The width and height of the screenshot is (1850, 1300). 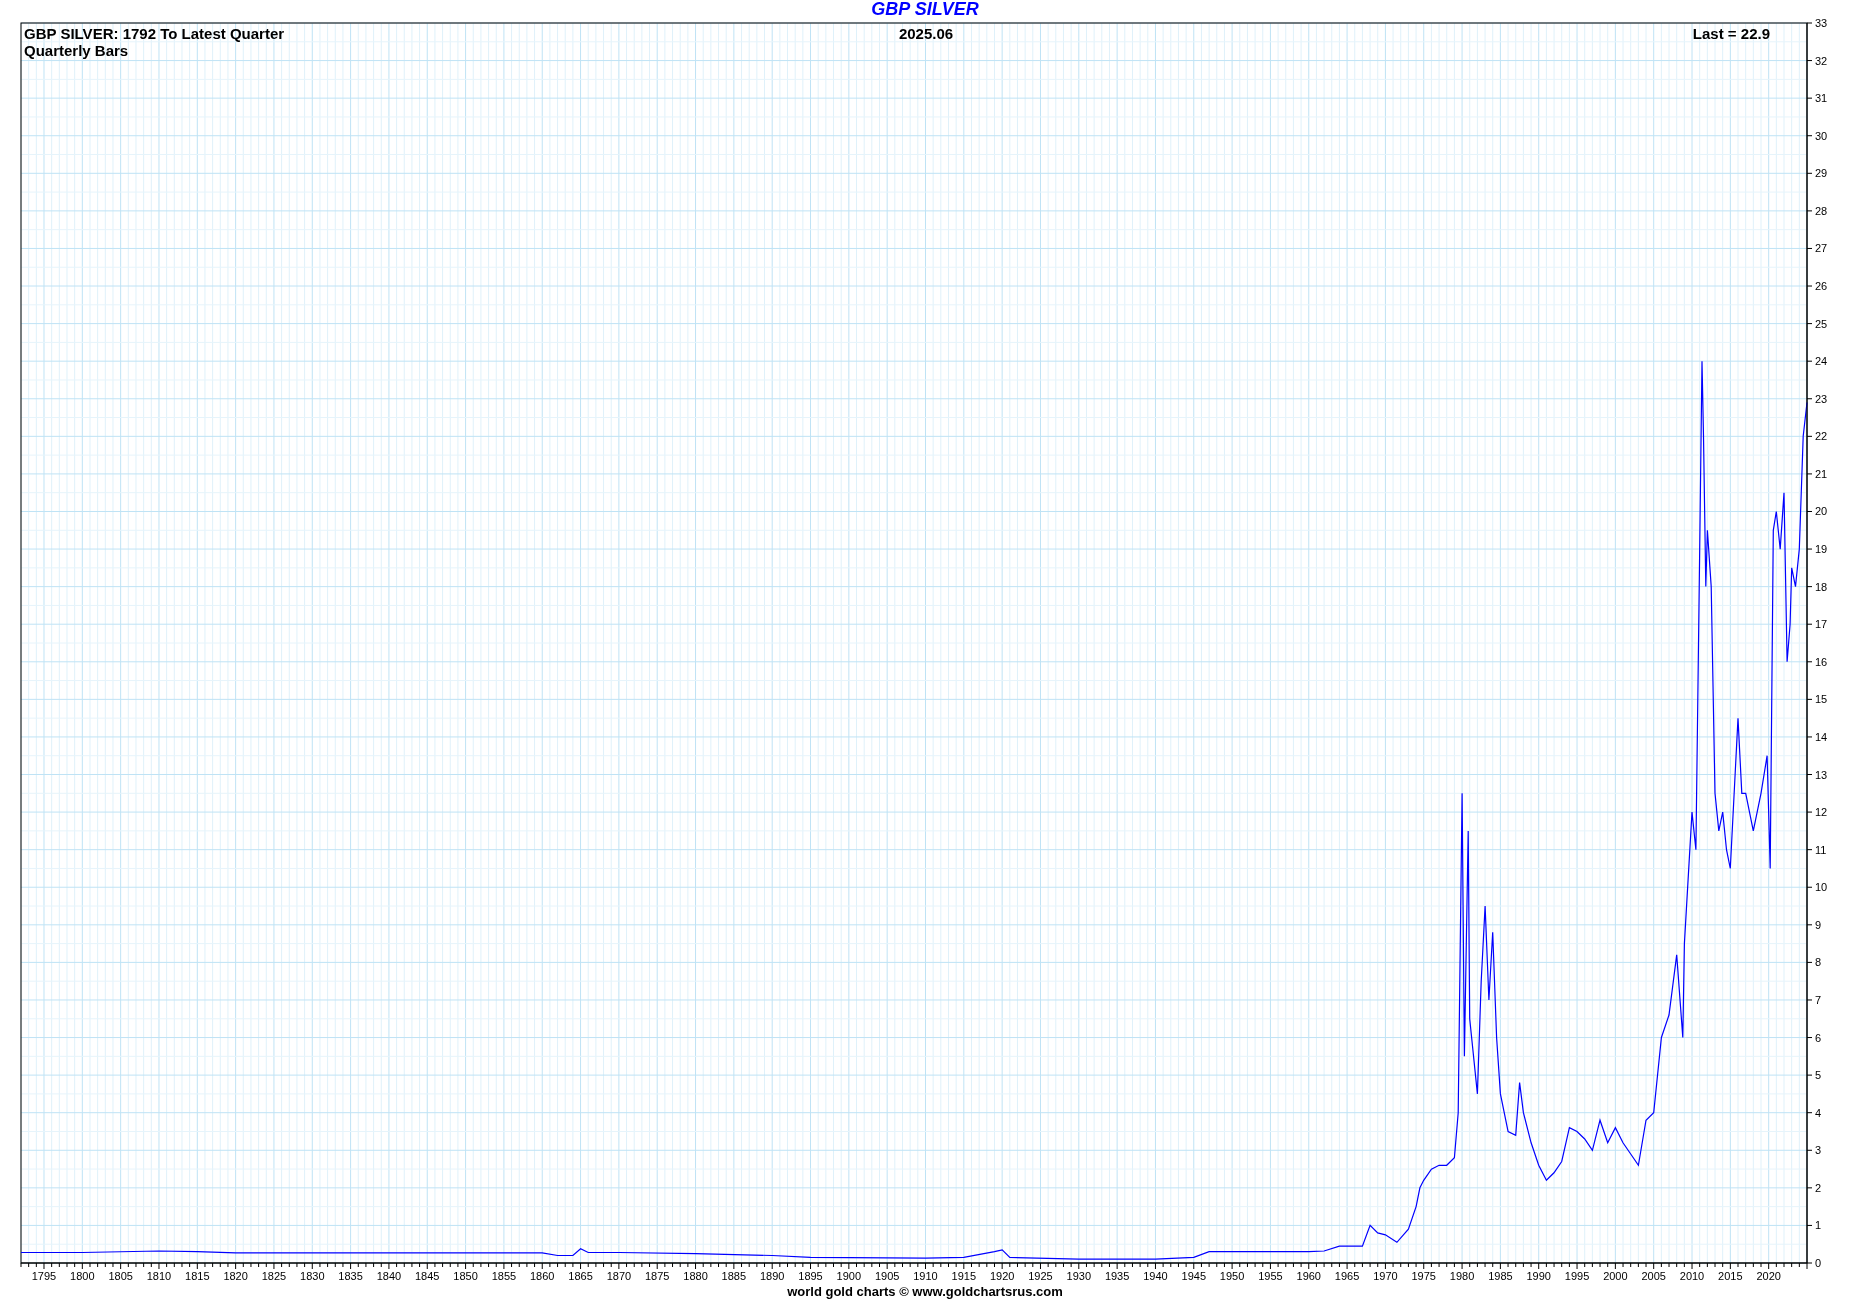 I want to click on y-tick-label: 23, so click(x=1821, y=398).